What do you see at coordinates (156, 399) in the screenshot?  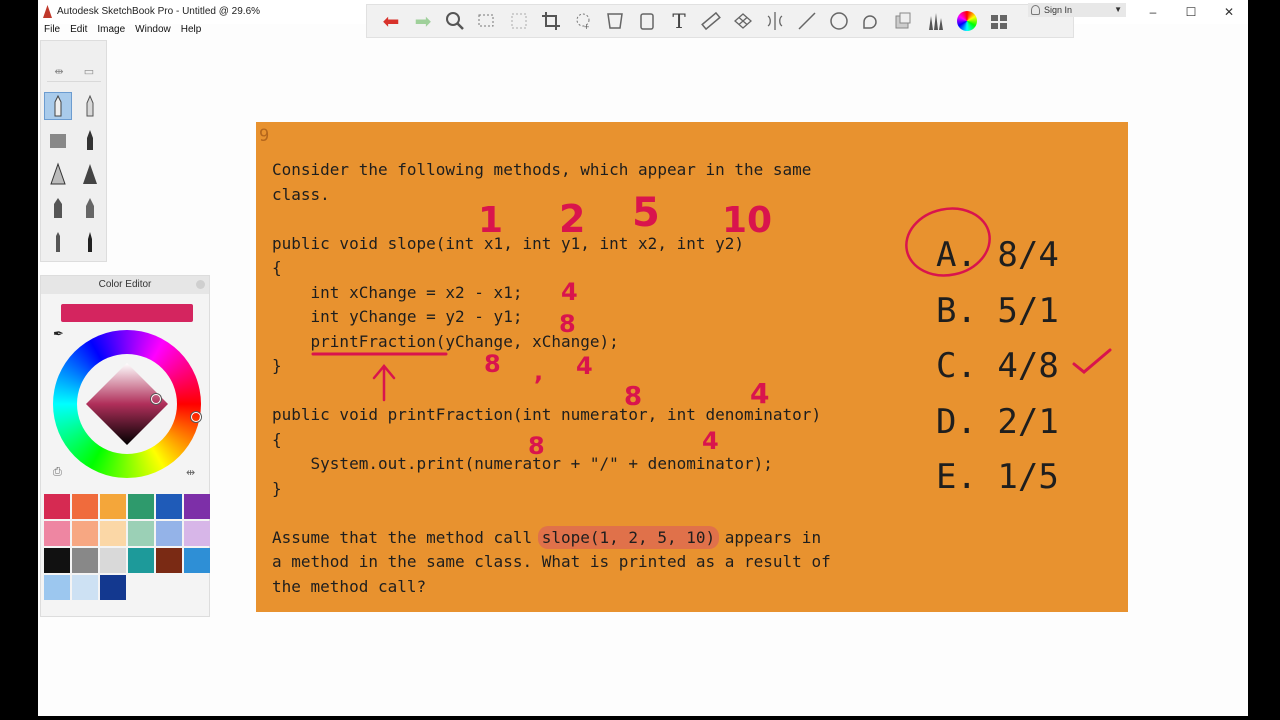 I see `color-pointer` at bounding box center [156, 399].